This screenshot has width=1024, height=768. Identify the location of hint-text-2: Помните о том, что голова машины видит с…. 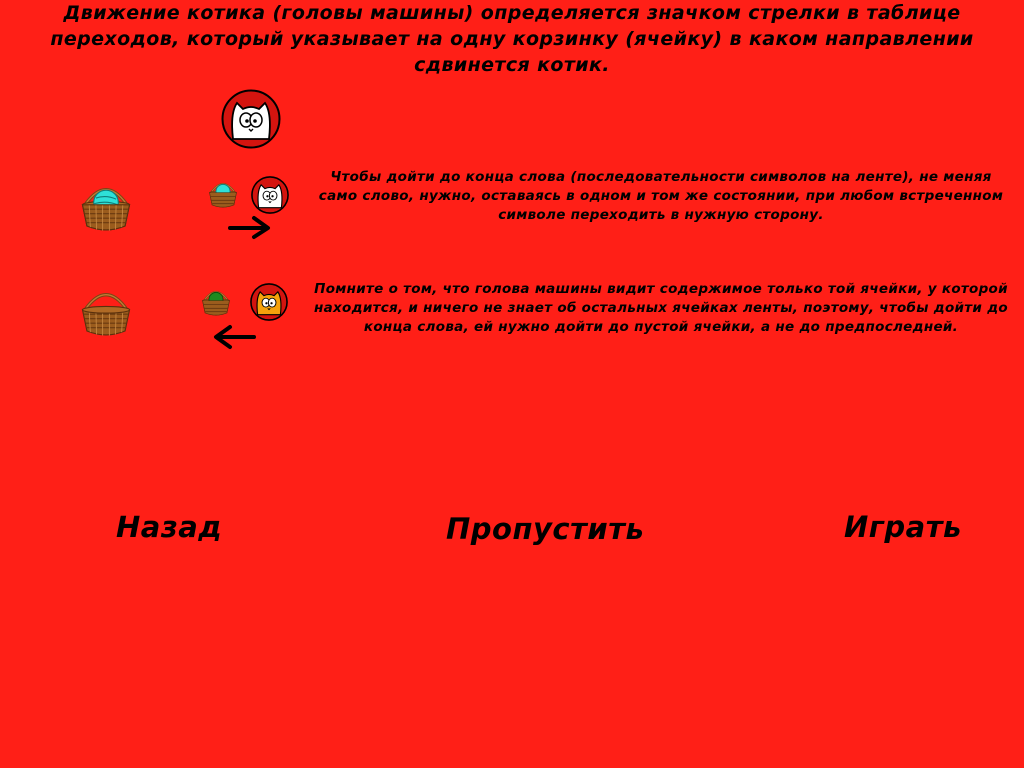
(661, 308).